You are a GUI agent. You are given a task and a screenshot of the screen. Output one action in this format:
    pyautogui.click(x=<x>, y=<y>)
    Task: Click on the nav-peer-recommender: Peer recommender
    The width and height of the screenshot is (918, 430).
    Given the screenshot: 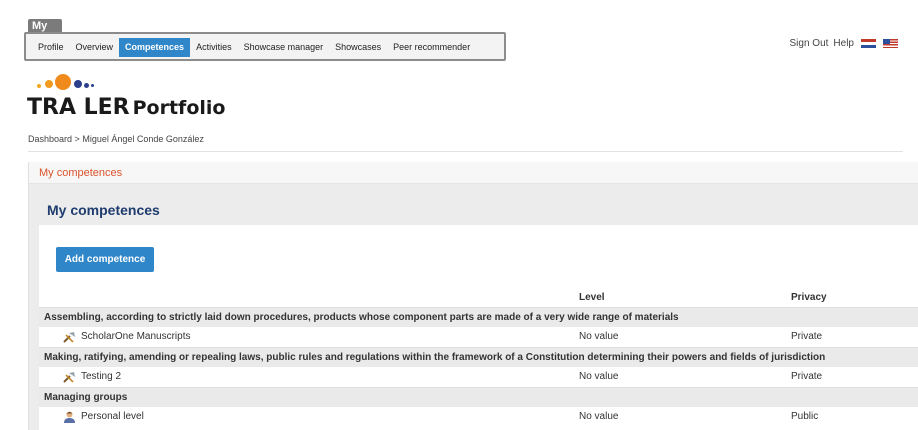 What is the action you would take?
    pyautogui.click(x=431, y=47)
    